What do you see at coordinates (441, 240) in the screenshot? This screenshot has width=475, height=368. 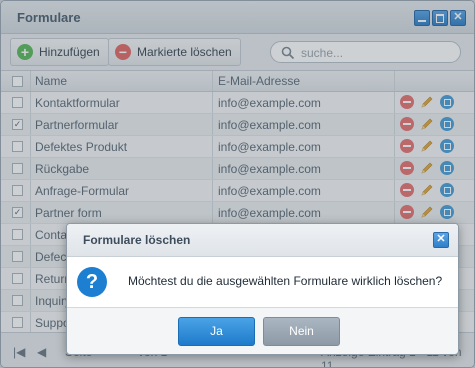 I see `dialog-close-icon: ✕` at bounding box center [441, 240].